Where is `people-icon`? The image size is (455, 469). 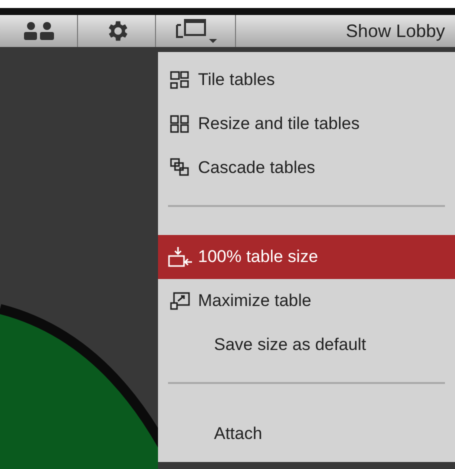 people-icon is located at coordinates (39, 31).